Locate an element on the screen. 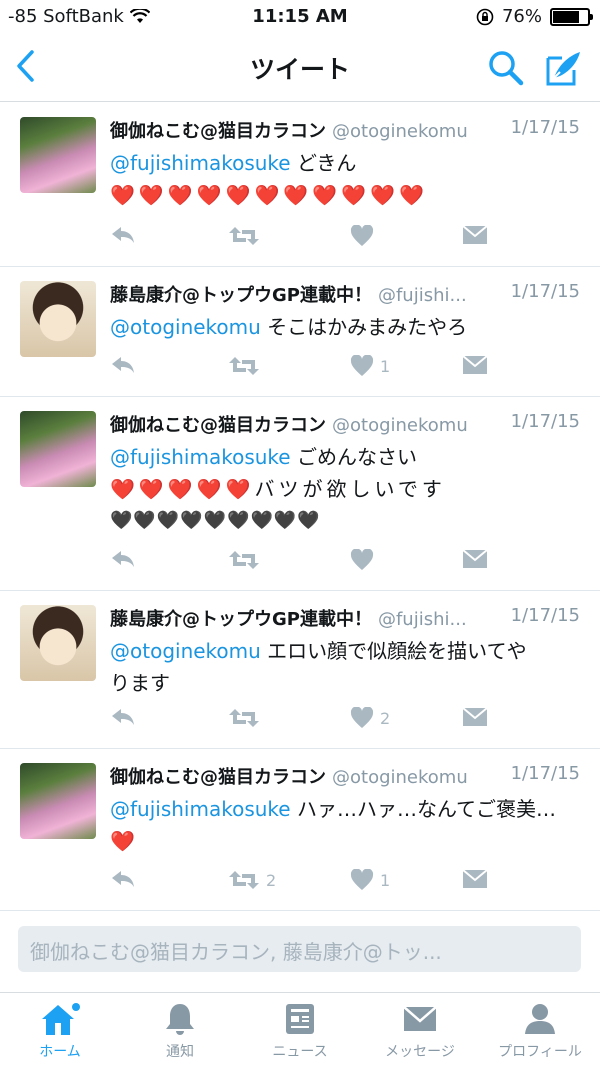 Image resolution: width=600 pixels, height=1067 pixels. battery-icon is located at coordinates (571, 16).